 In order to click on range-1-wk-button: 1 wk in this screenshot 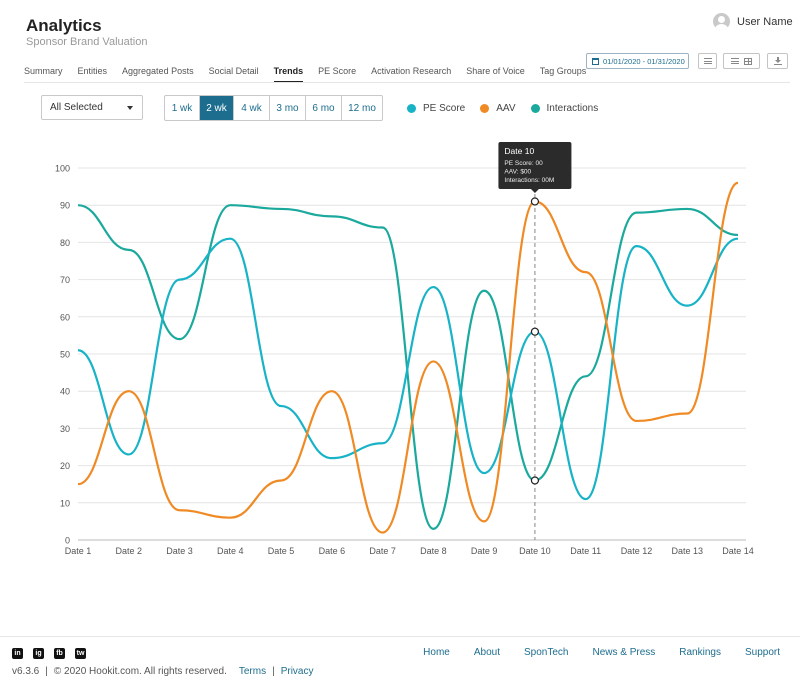, I will do `click(182, 108)`.